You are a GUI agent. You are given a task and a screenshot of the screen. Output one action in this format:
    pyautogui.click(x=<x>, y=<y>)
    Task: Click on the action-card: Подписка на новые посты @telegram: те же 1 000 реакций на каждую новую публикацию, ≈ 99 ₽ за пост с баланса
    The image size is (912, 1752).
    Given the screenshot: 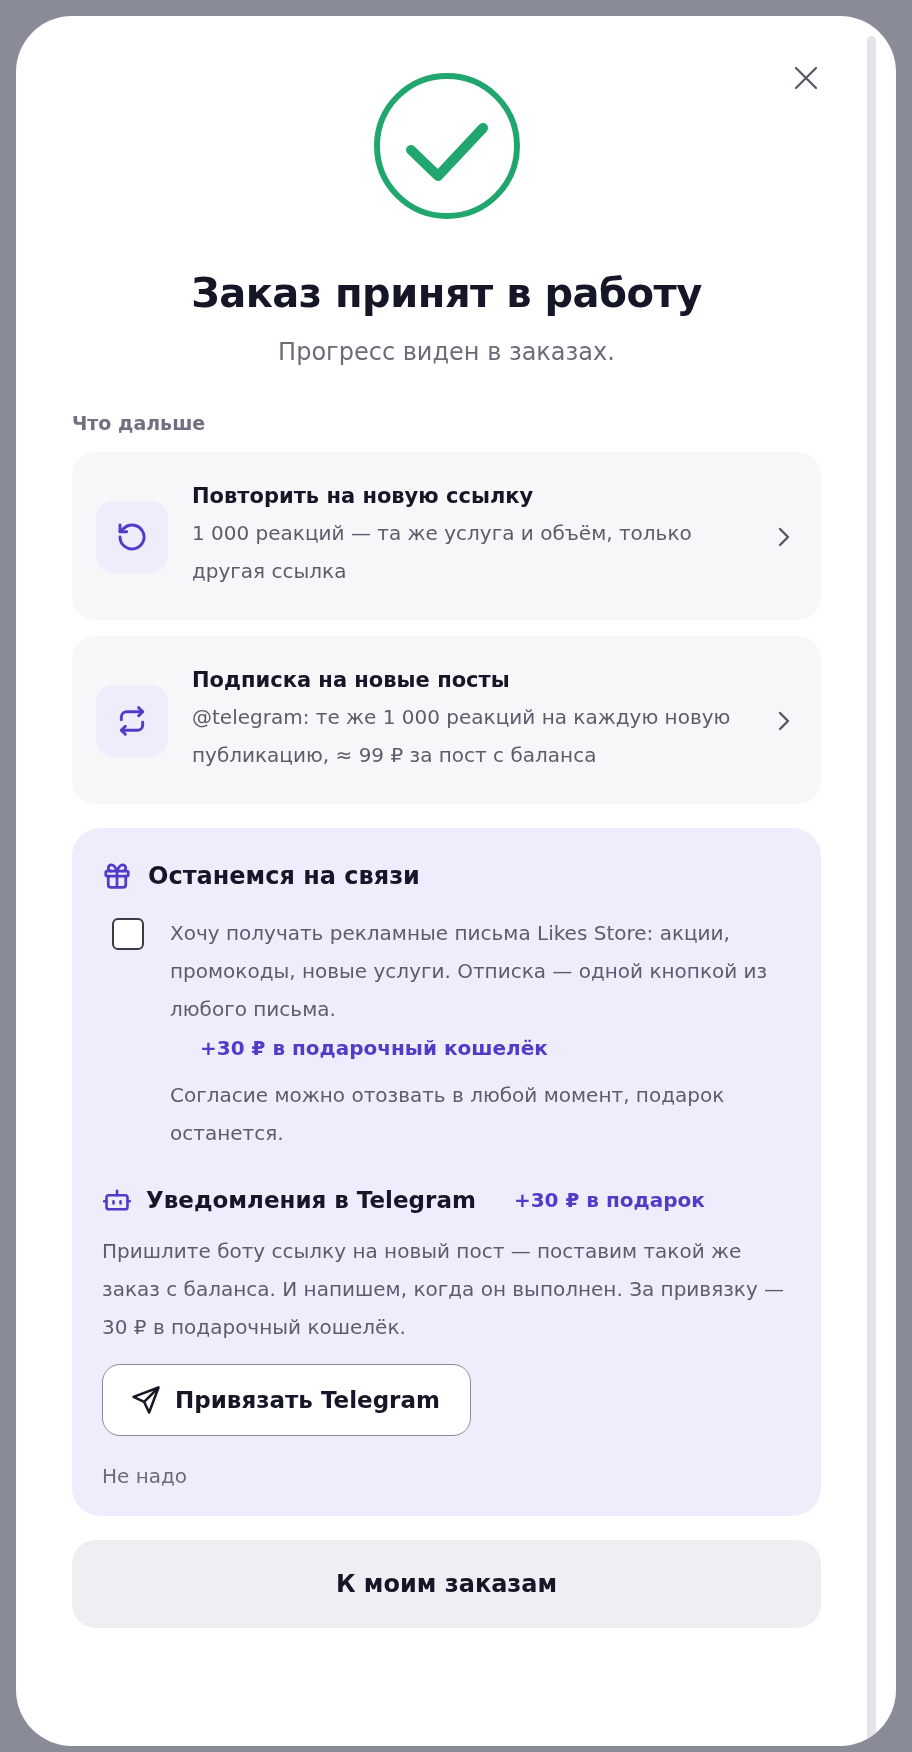 What is the action you would take?
    pyautogui.click(x=446, y=720)
    